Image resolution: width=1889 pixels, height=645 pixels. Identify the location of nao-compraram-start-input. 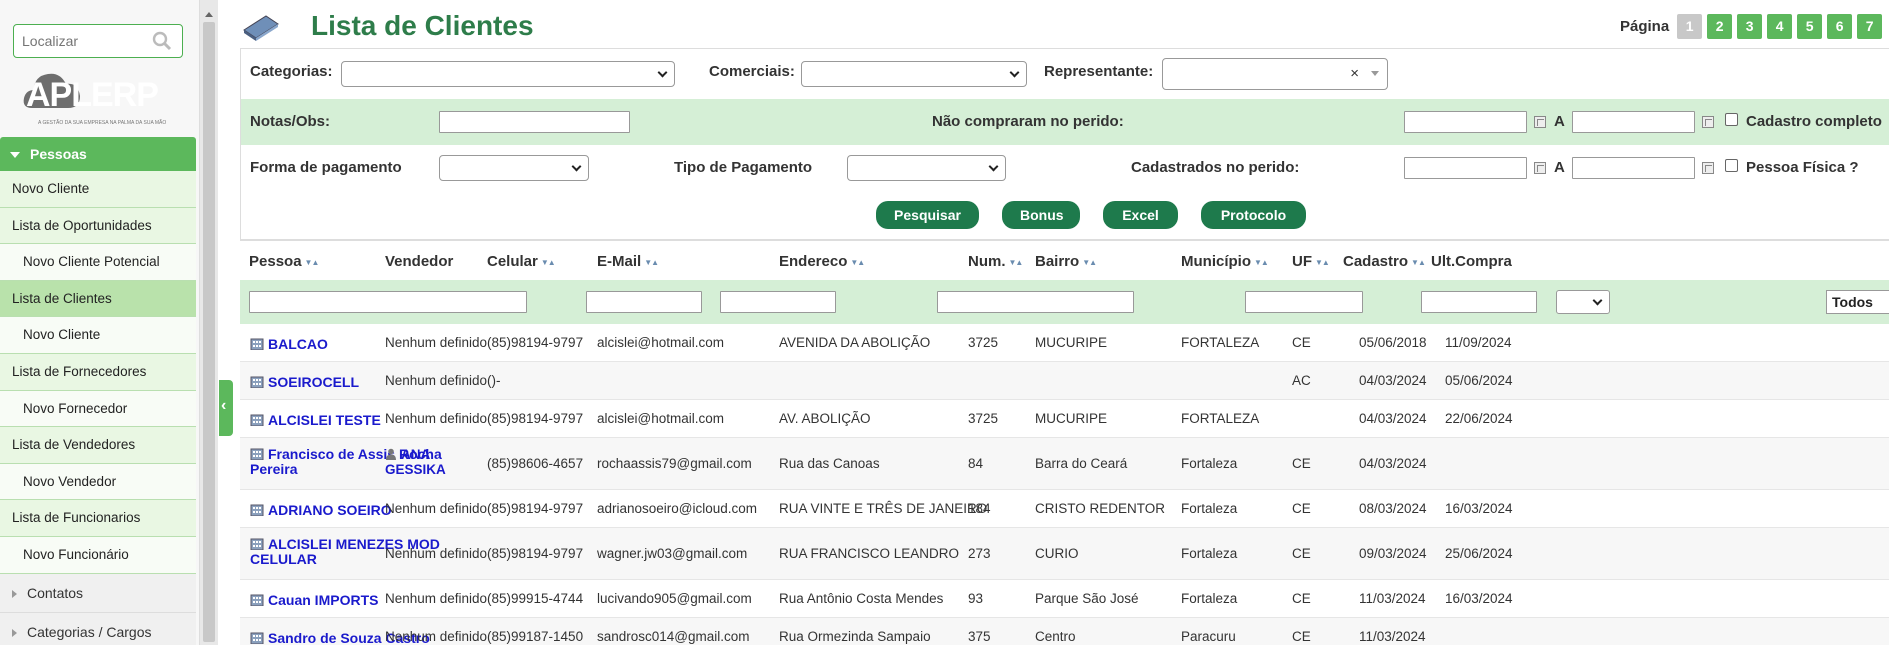
(1465, 122).